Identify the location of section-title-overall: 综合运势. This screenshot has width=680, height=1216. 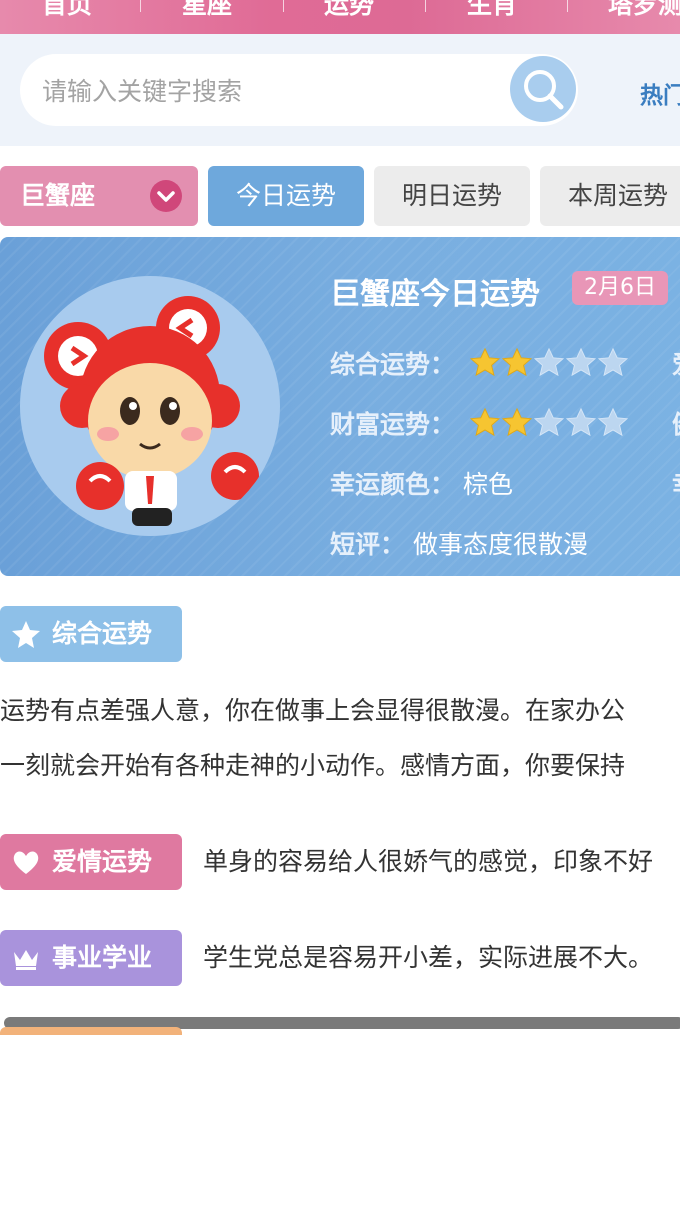
(102, 633).